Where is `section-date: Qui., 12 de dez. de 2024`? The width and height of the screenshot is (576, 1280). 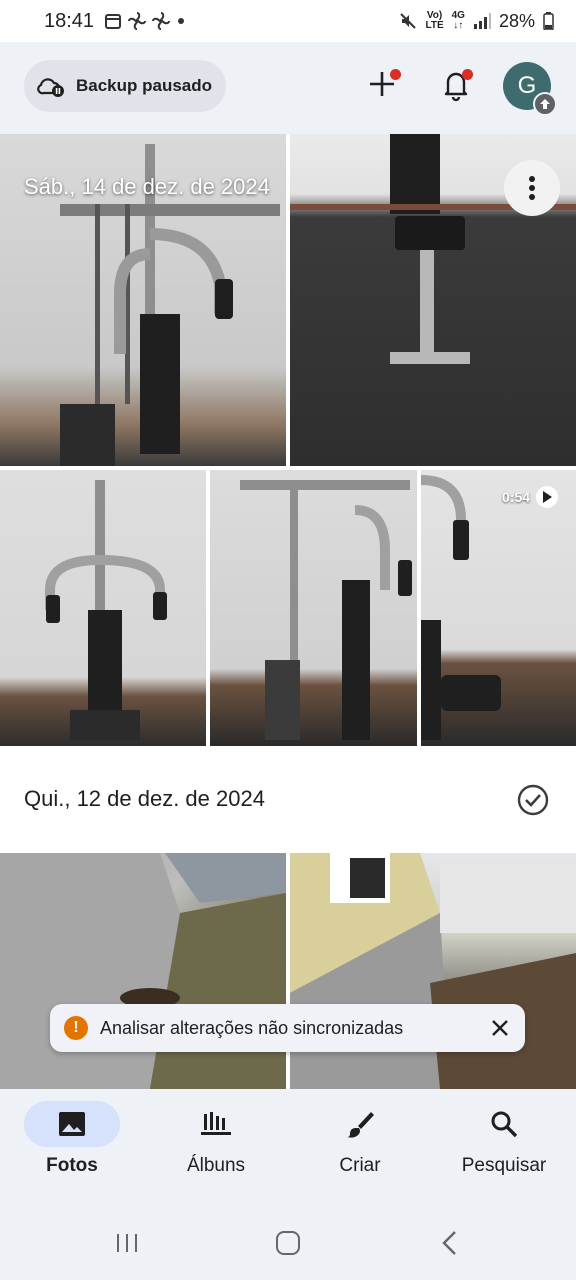
section-date: Qui., 12 de dez. de 2024 is located at coordinates (144, 798).